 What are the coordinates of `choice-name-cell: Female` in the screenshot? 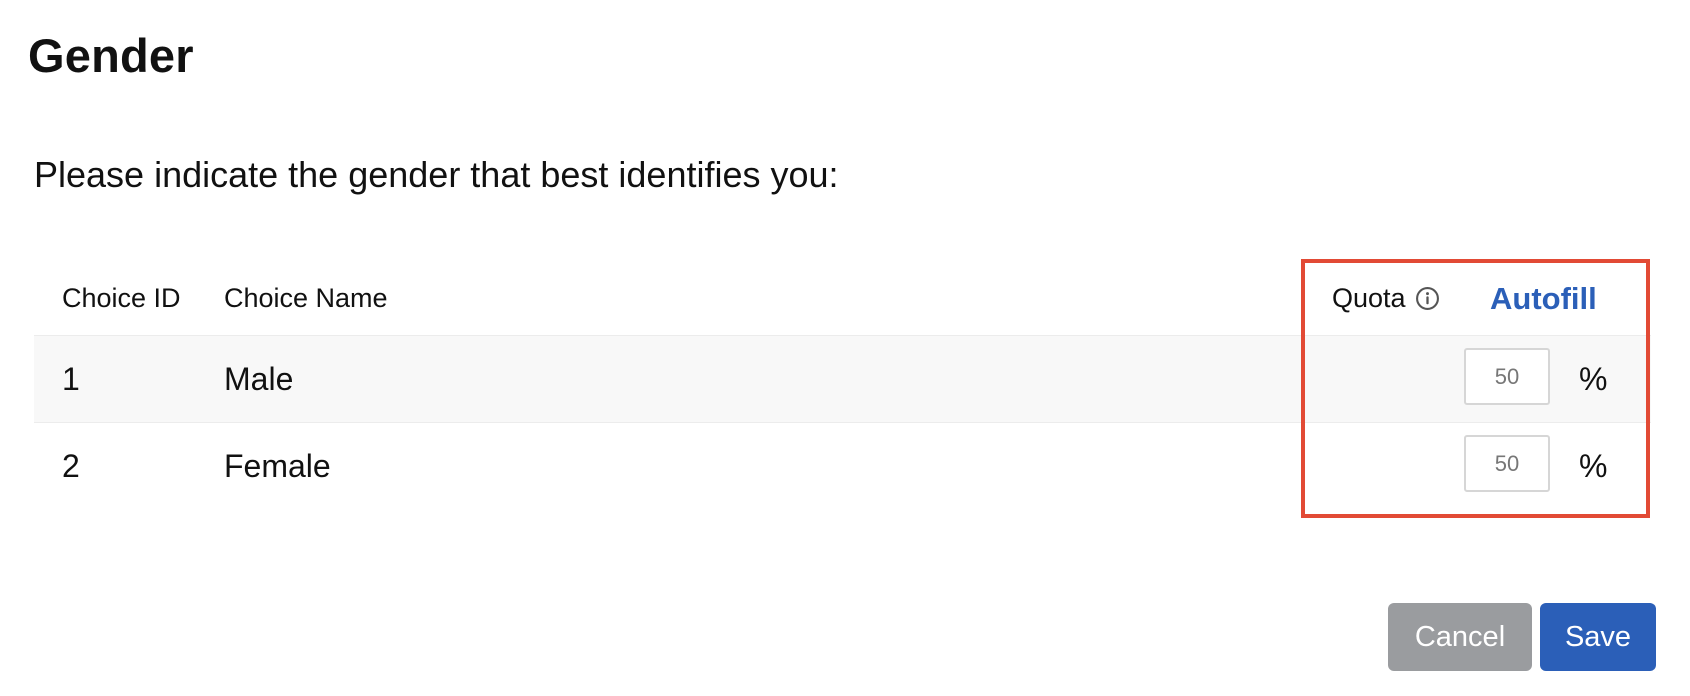 It's located at (277, 465).